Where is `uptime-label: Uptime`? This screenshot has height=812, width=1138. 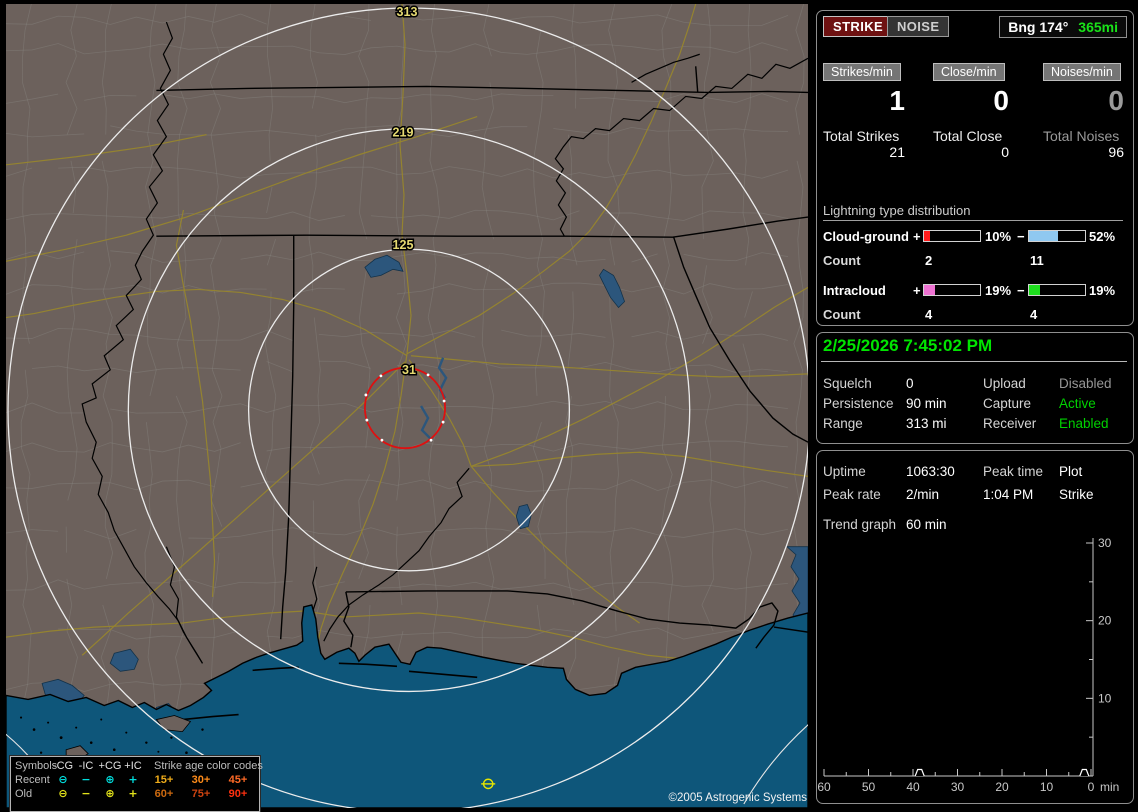 uptime-label: Uptime is located at coordinates (844, 471).